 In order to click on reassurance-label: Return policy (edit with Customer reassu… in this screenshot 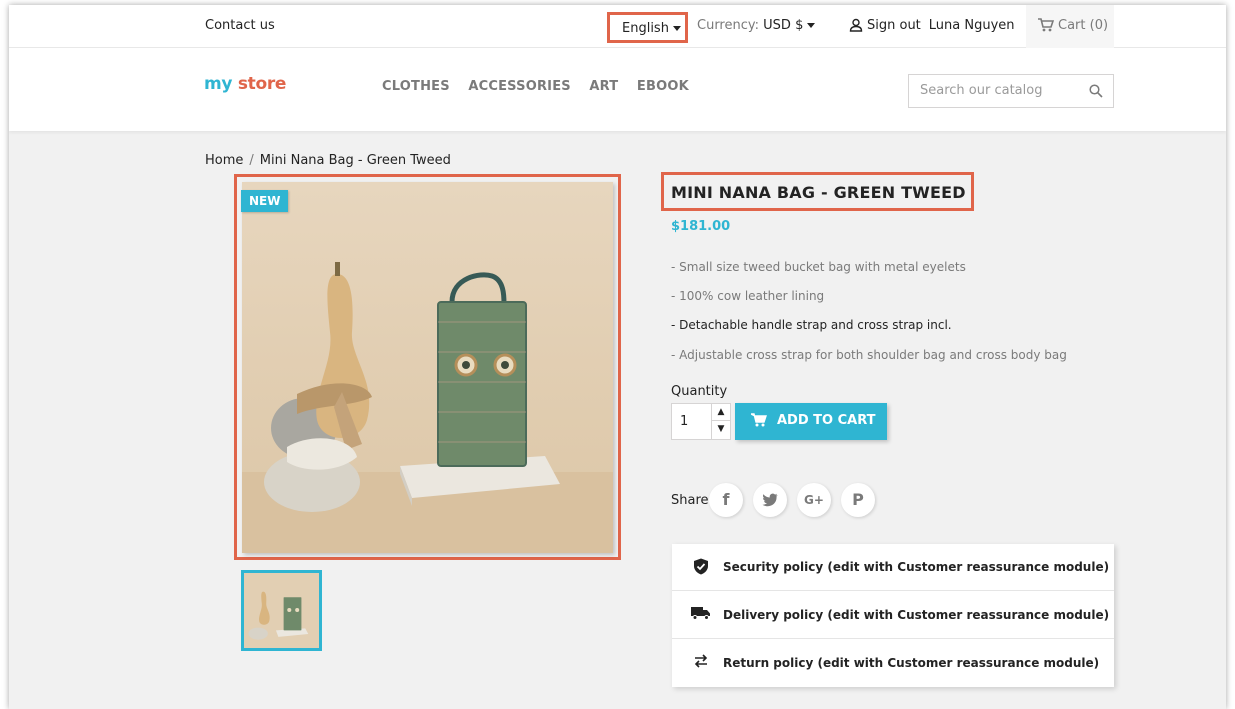, I will do `click(911, 663)`.